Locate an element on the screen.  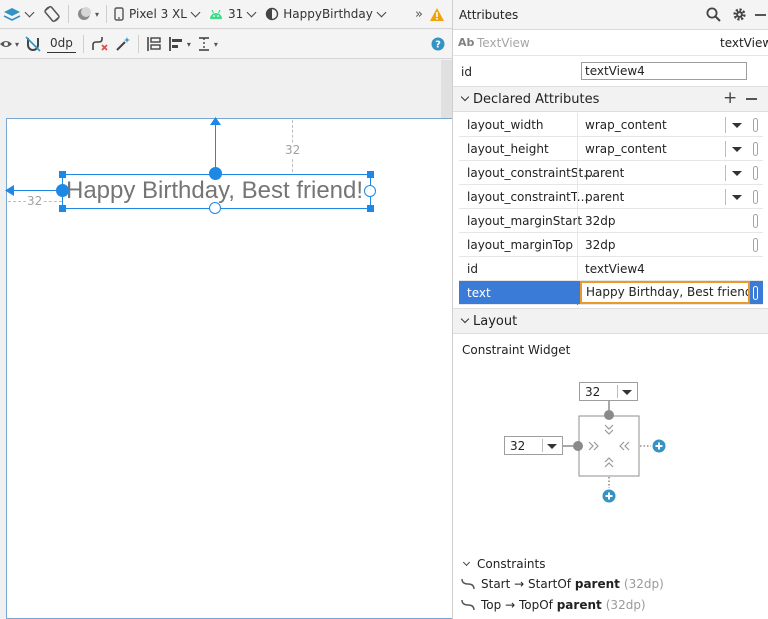
attribute-name: id is located at coordinates (472, 269).